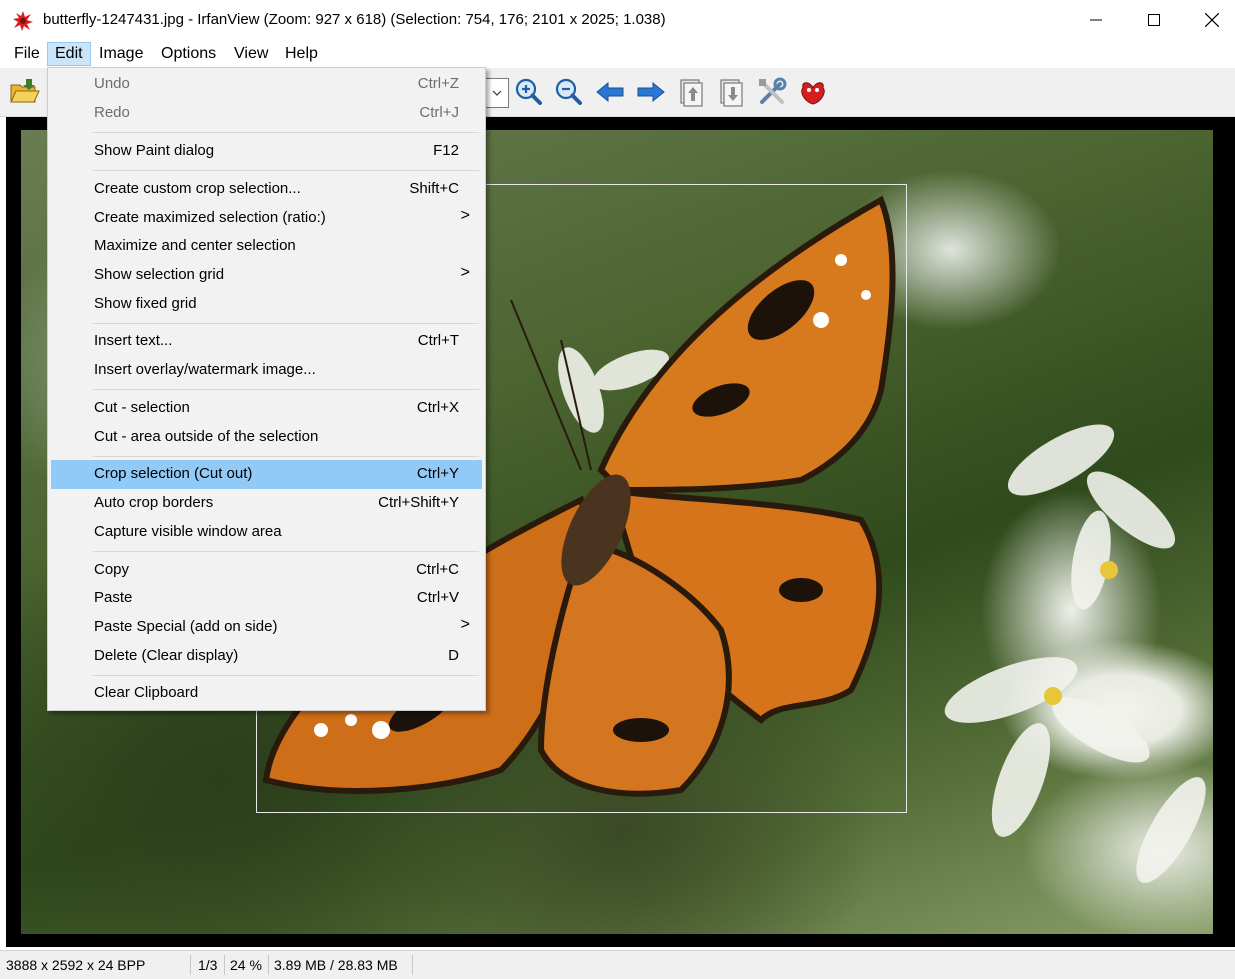  I want to click on menu-item-paste: Paste Ctrl+V, so click(266, 598).